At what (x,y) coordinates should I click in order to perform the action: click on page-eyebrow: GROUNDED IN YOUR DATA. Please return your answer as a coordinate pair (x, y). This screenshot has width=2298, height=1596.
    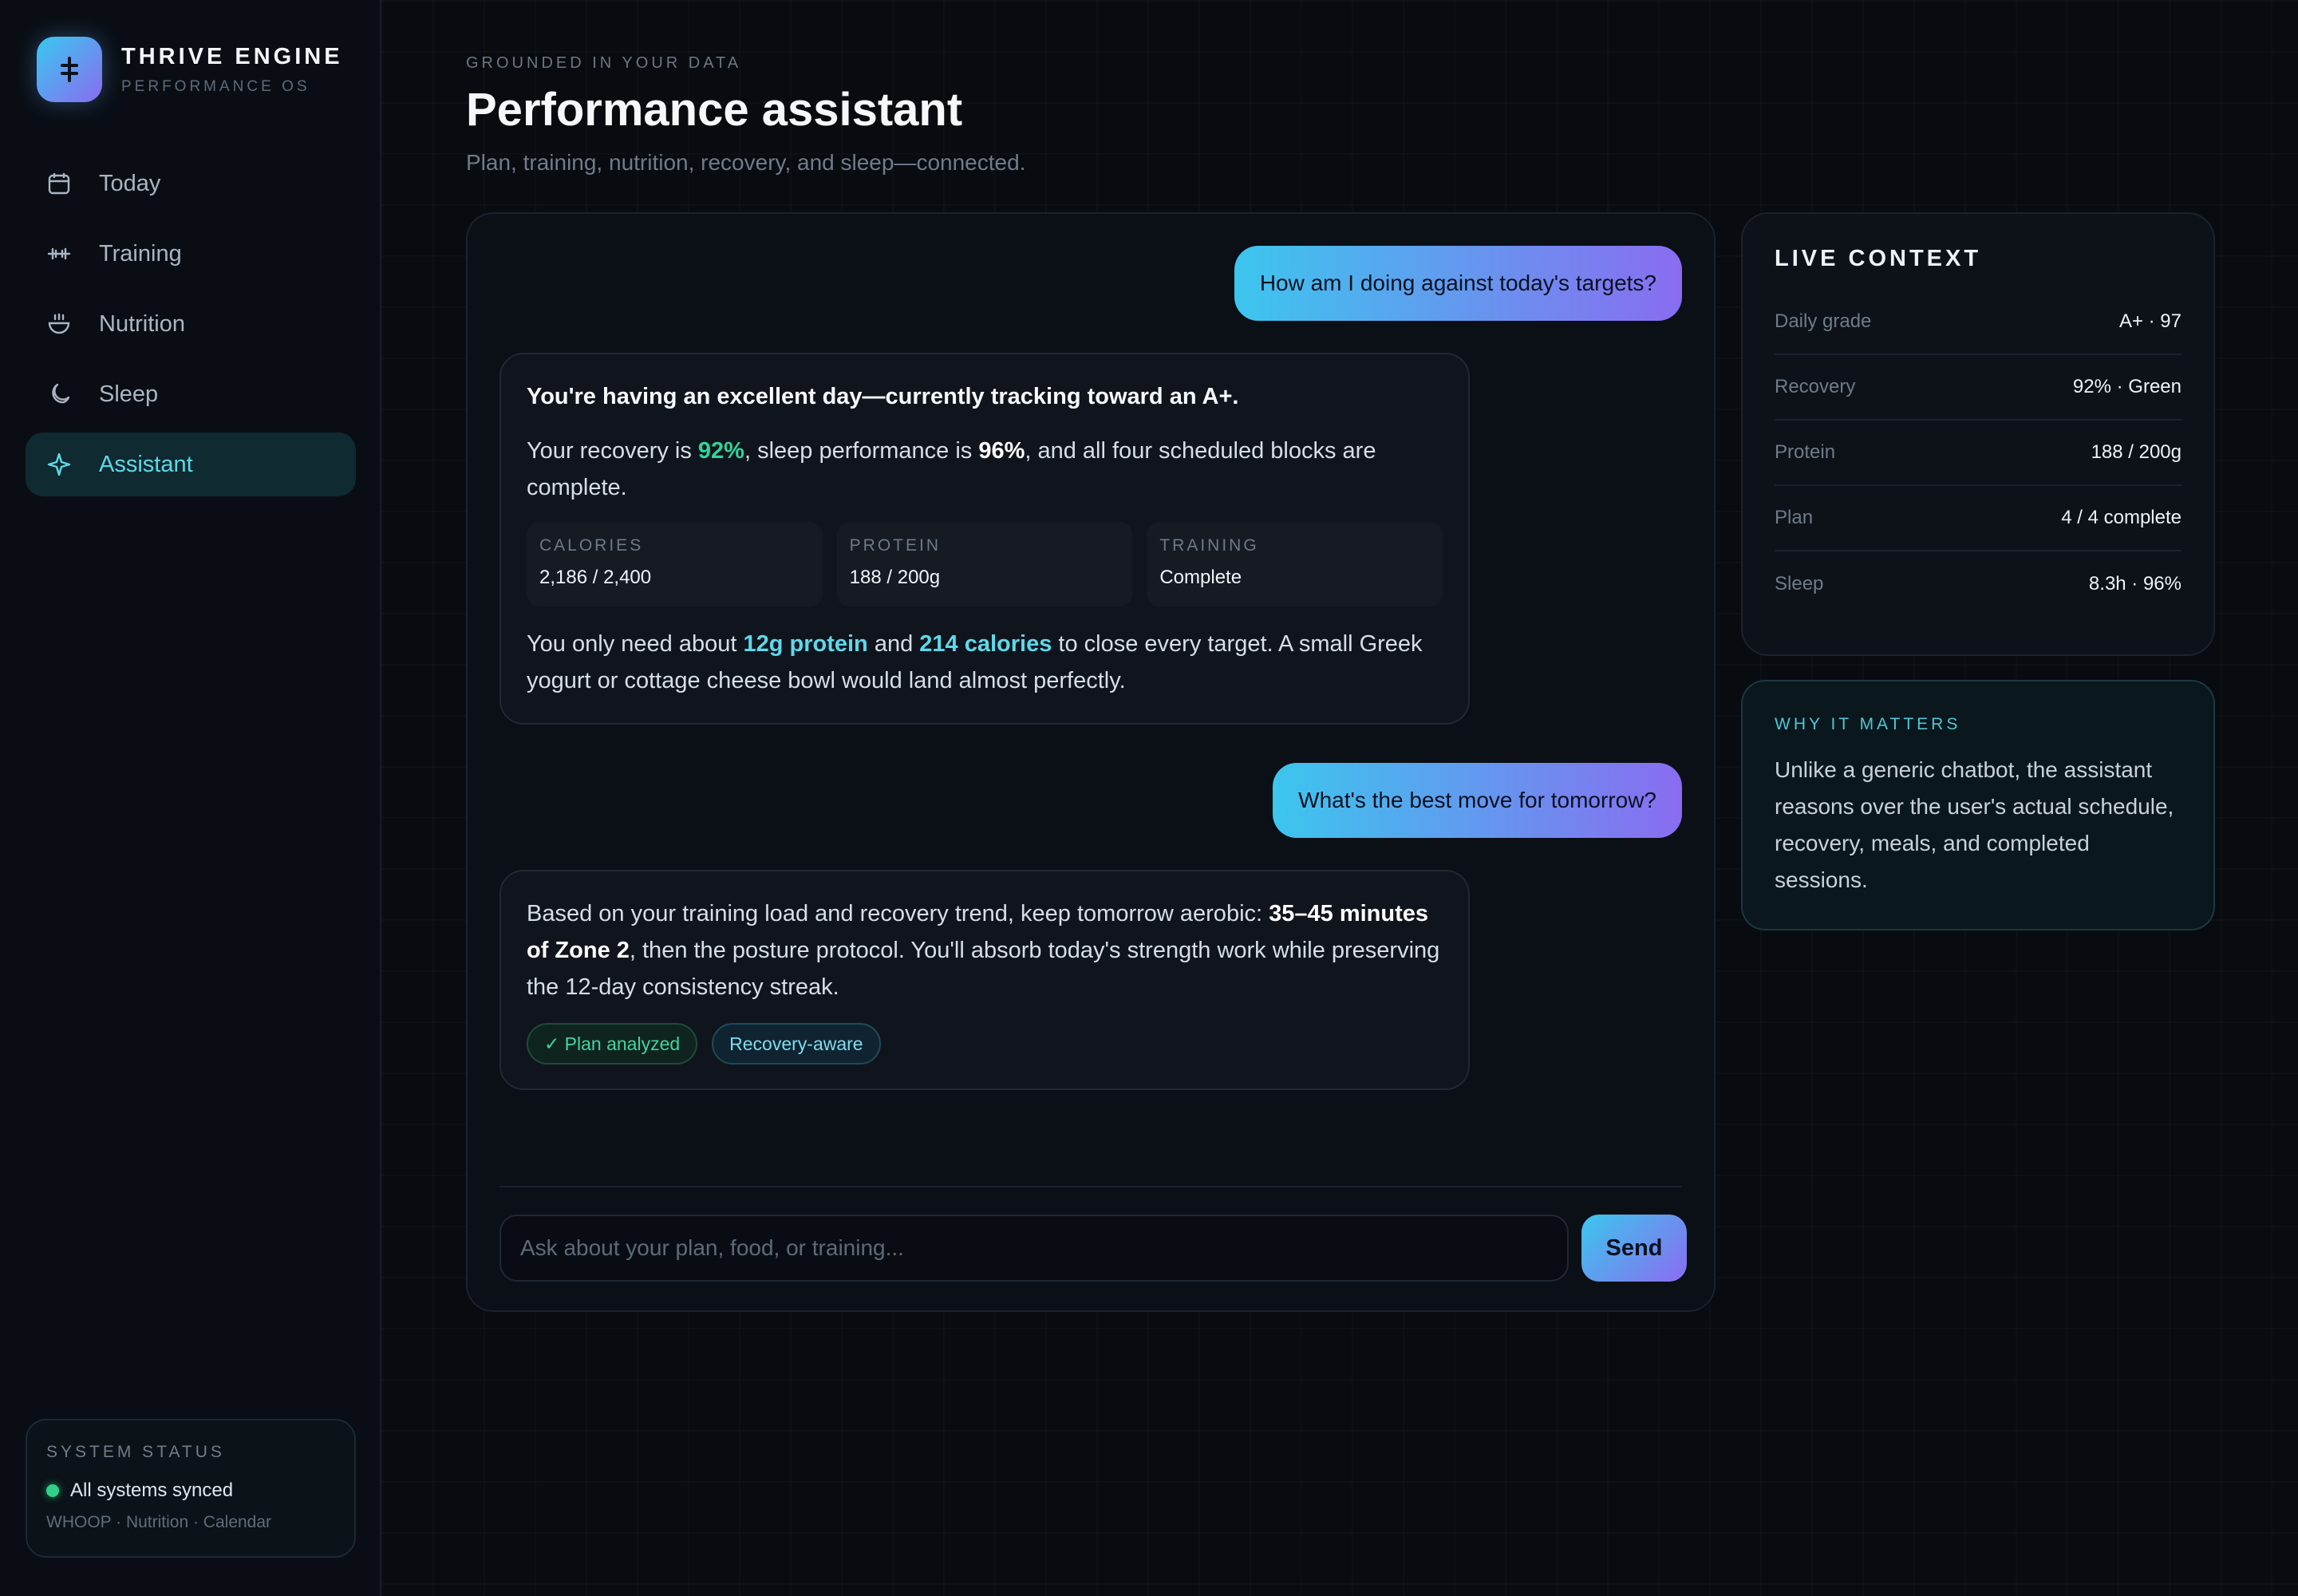
    Looking at the image, I should click on (604, 63).